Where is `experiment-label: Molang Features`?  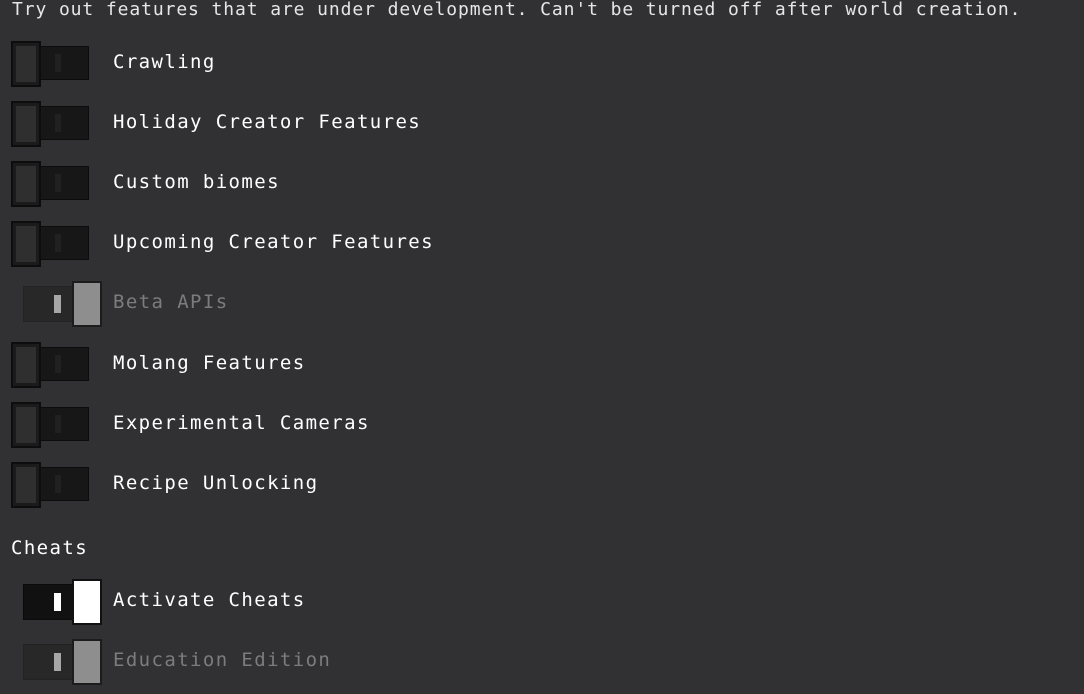 experiment-label: Molang Features is located at coordinates (209, 363).